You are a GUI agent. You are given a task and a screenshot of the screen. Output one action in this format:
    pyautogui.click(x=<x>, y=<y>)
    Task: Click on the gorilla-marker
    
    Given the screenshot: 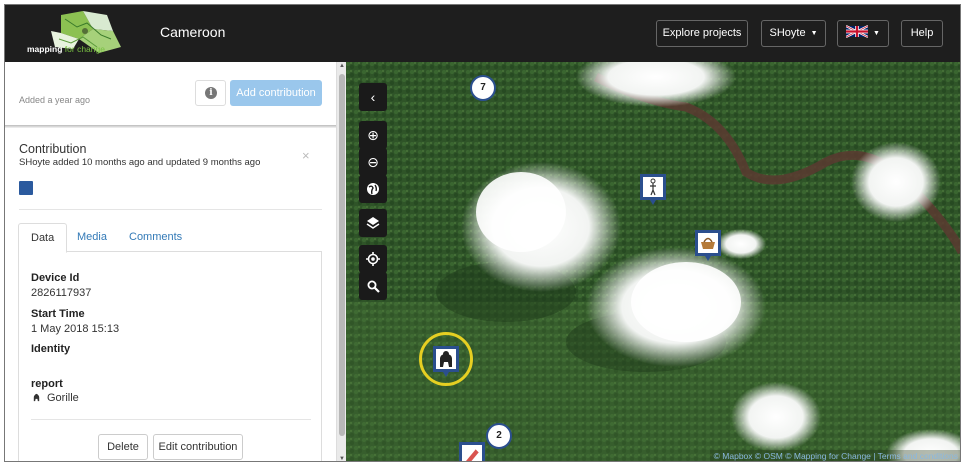 What is the action you would take?
    pyautogui.click(x=446, y=361)
    